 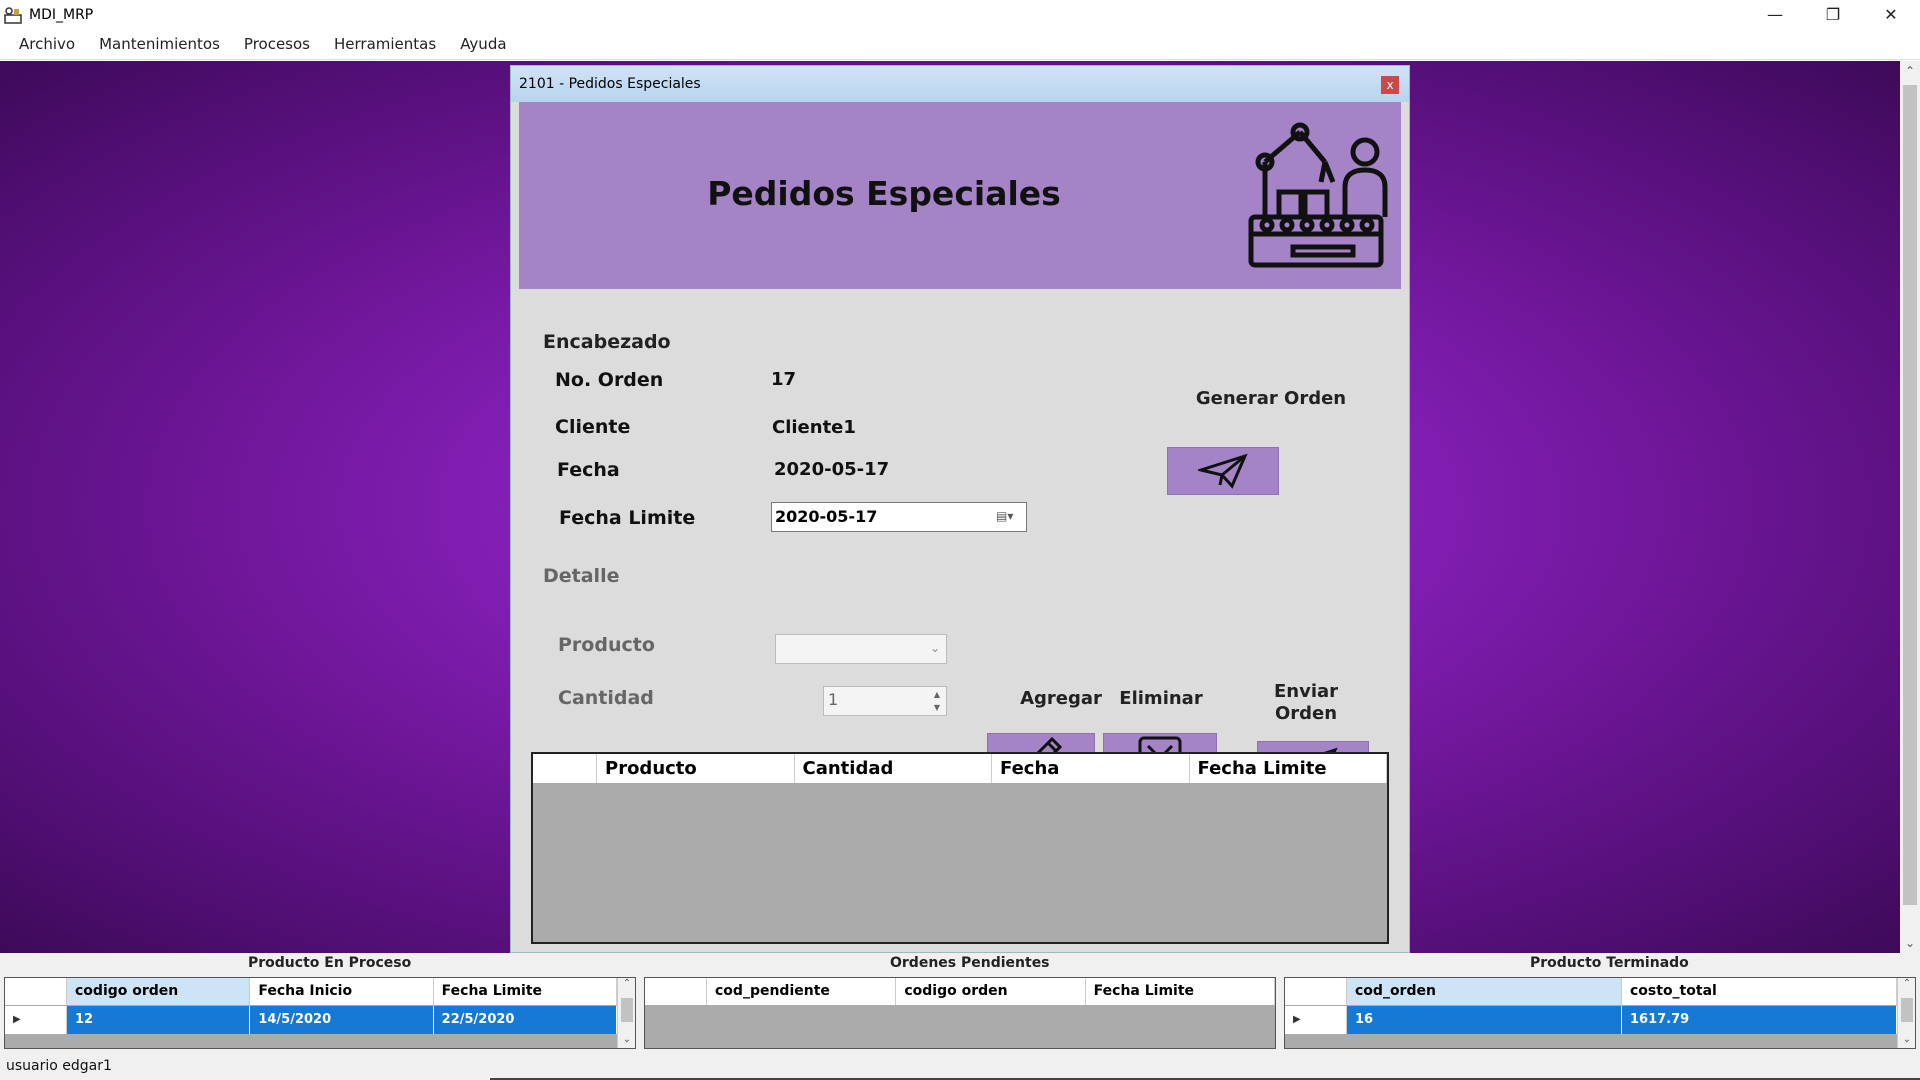 I want to click on column-producto: Producto, so click(x=696, y=768).